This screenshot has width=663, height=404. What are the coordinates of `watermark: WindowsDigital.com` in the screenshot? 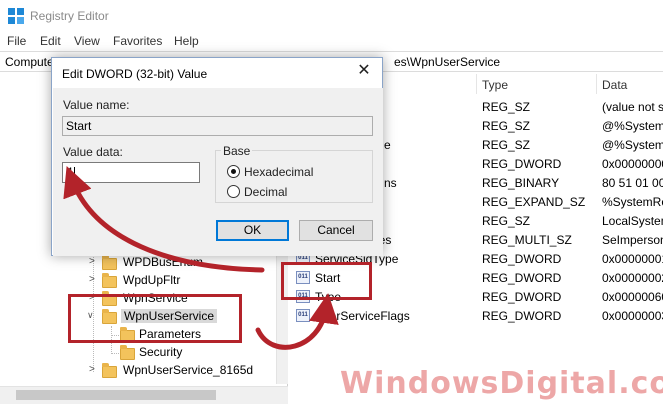 It's located at (501, 383).